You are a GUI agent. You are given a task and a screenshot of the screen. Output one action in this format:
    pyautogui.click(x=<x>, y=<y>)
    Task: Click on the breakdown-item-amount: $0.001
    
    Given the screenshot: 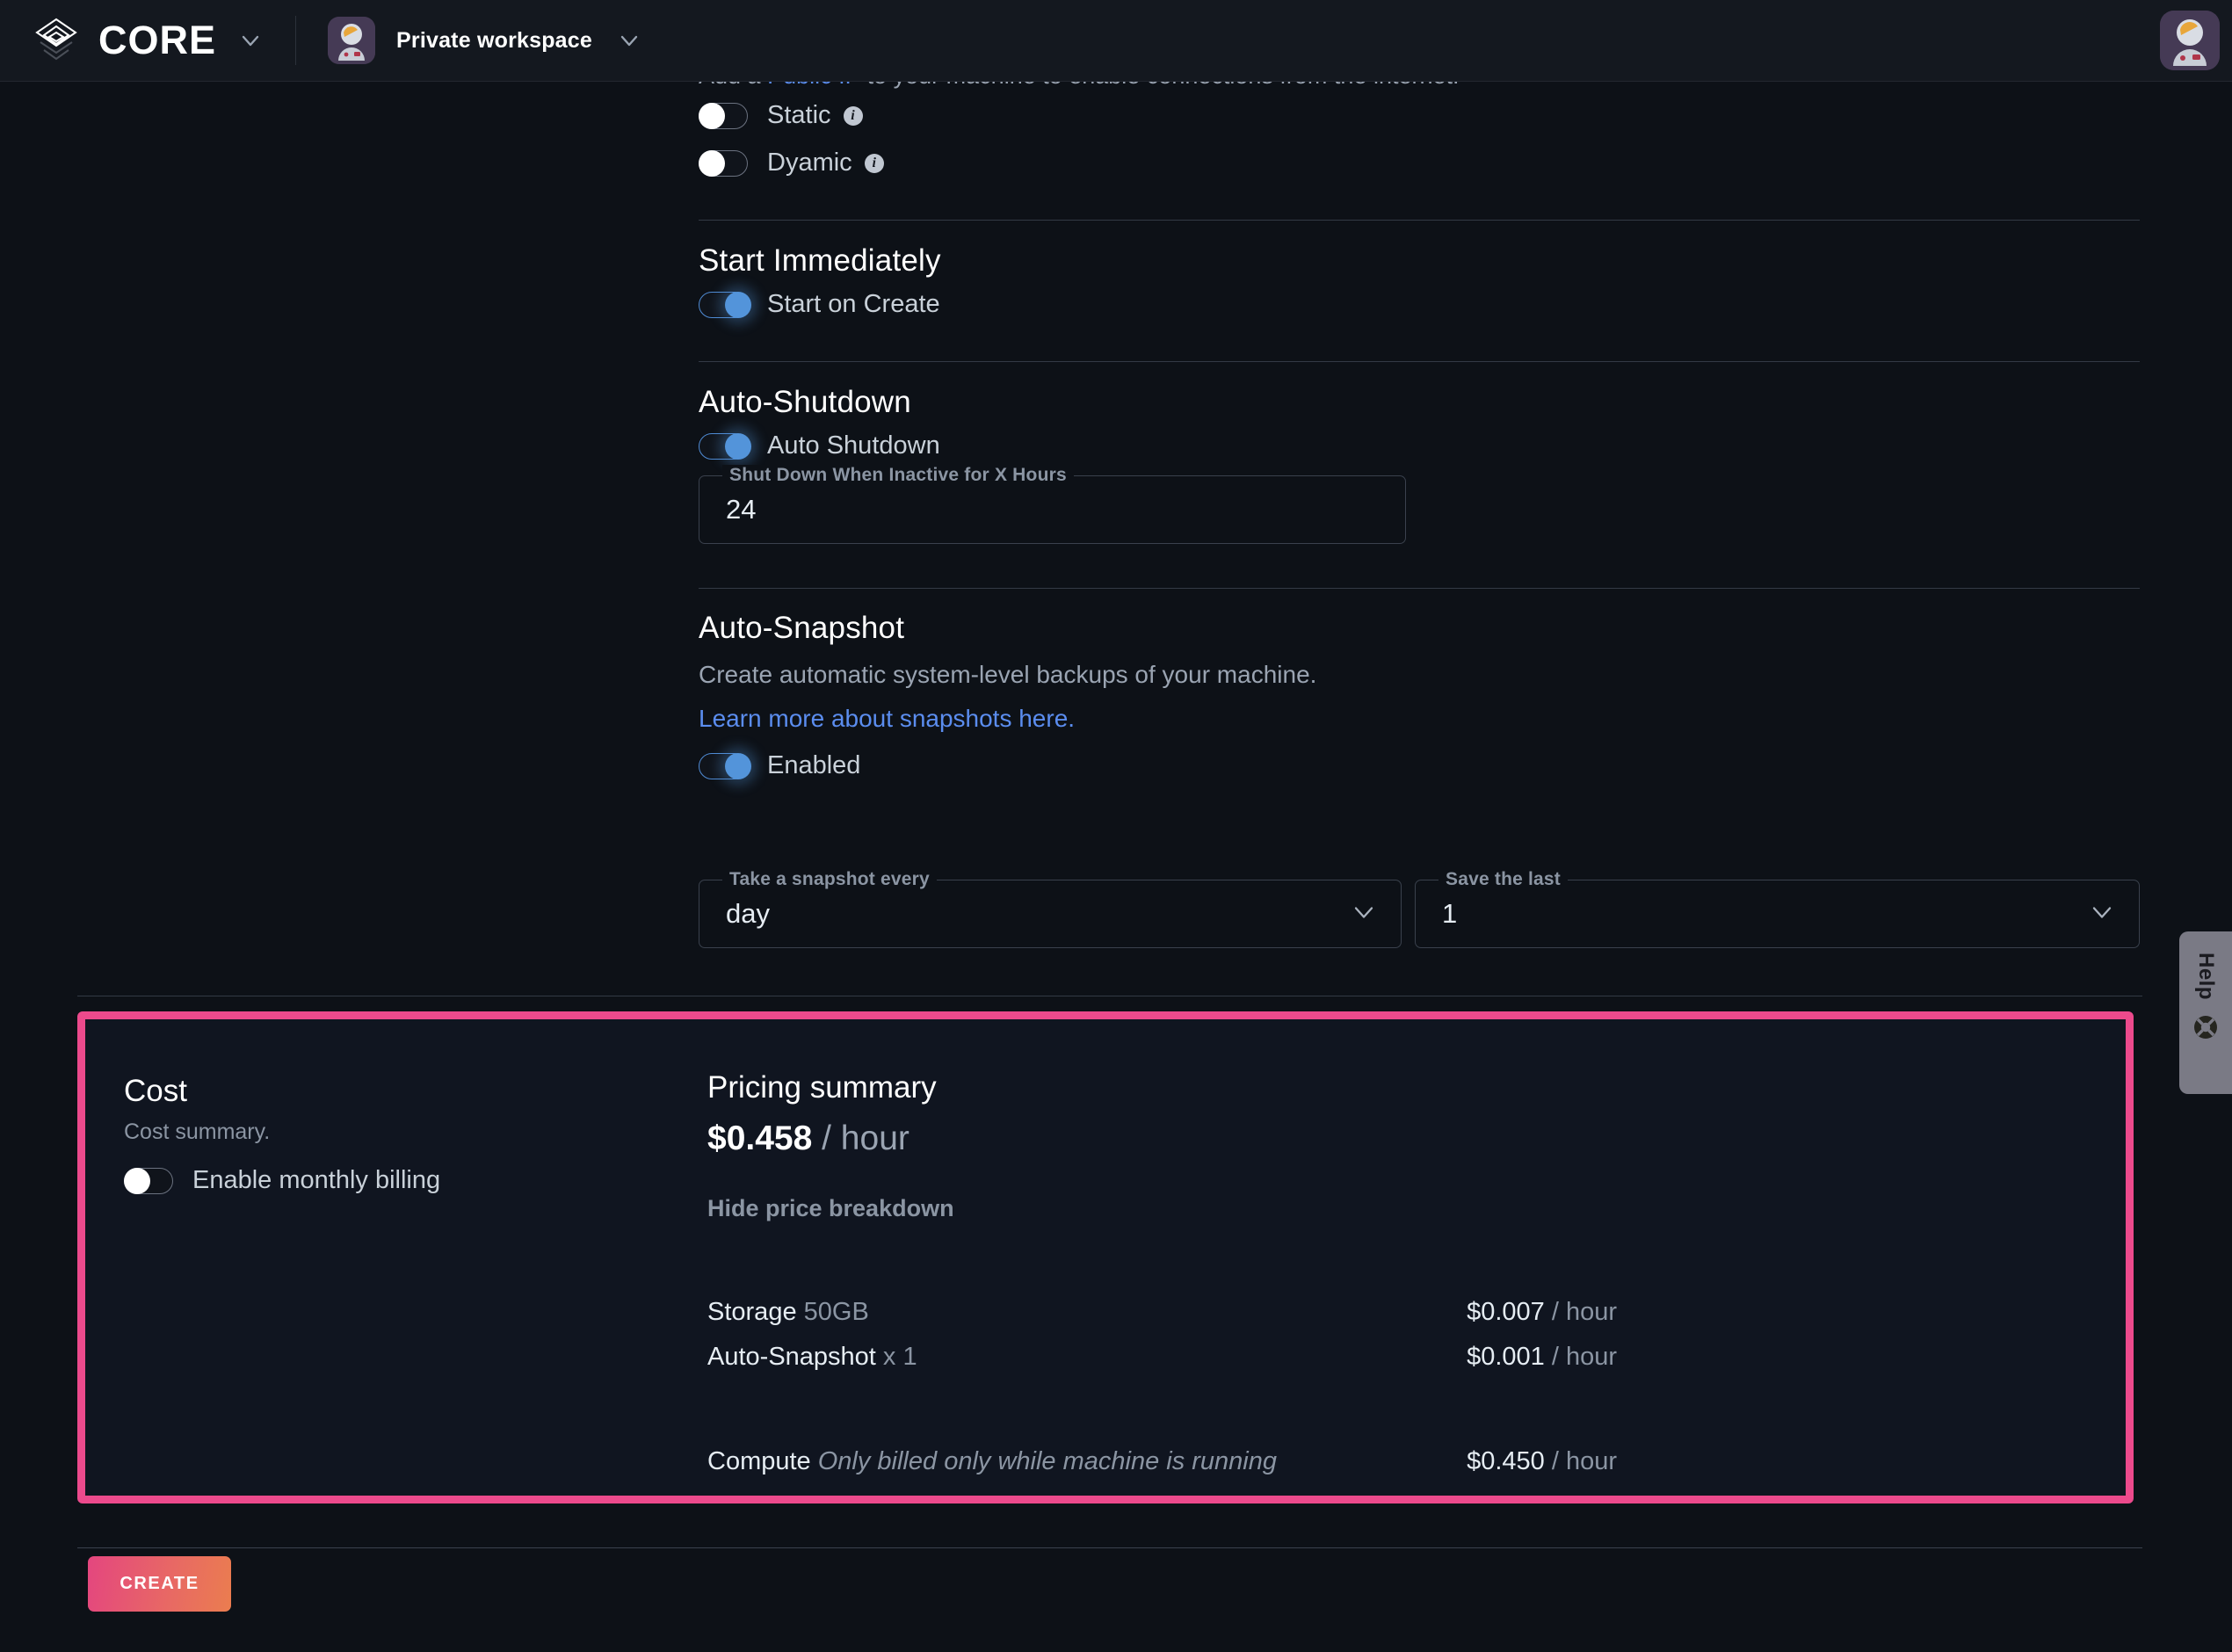 What is the action you would take?
    pyautogui.click(x=1506, y=1357)
    